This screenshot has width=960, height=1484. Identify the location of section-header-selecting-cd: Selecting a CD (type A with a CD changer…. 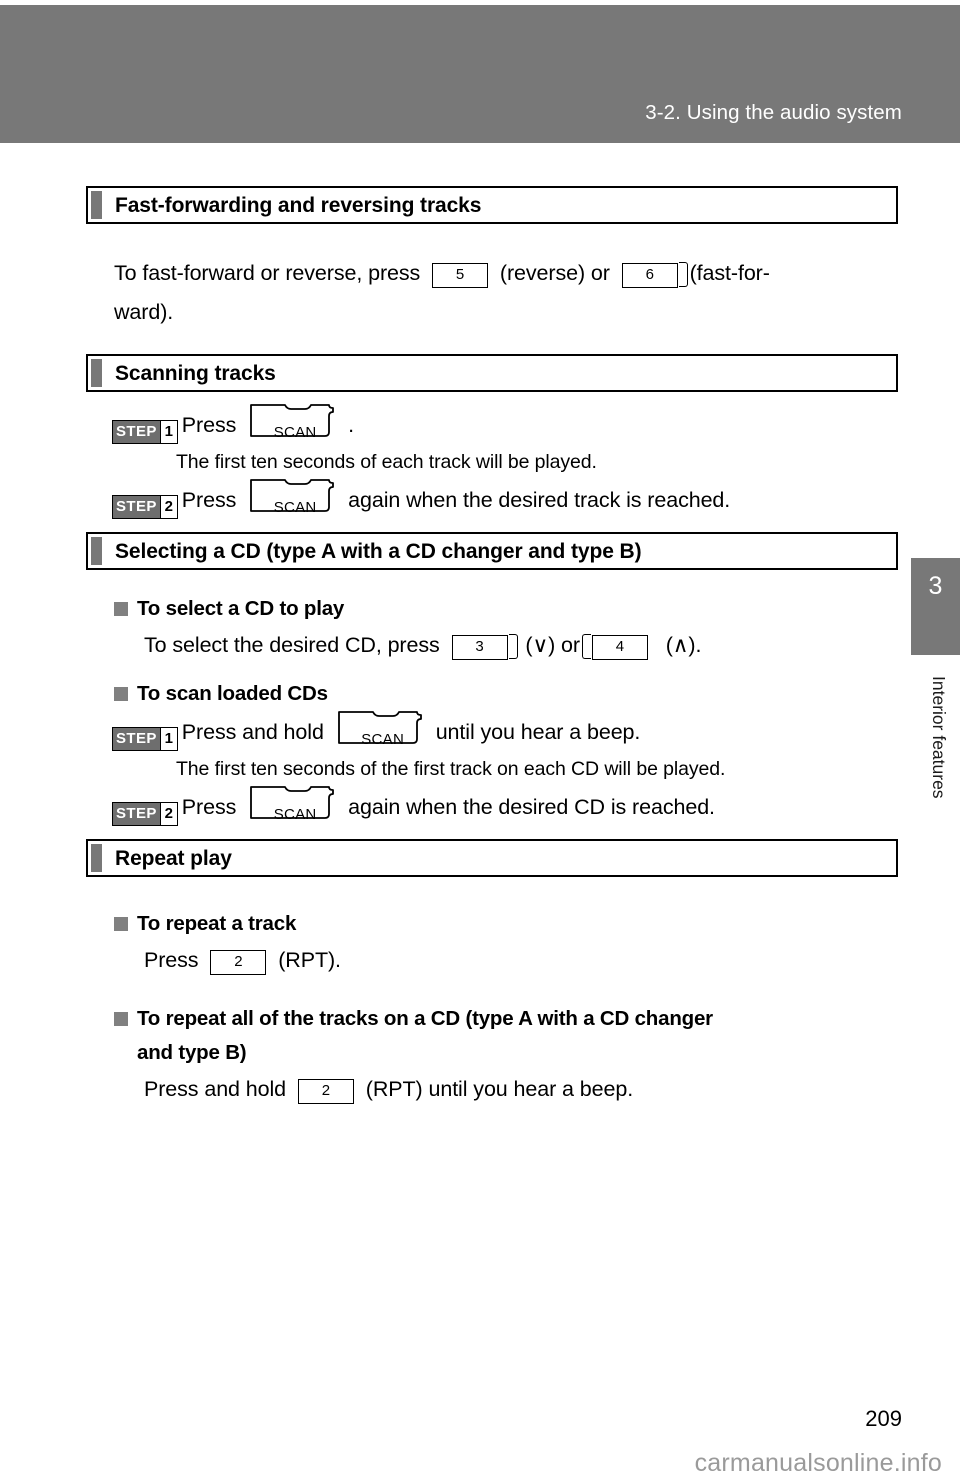
(492, 551).